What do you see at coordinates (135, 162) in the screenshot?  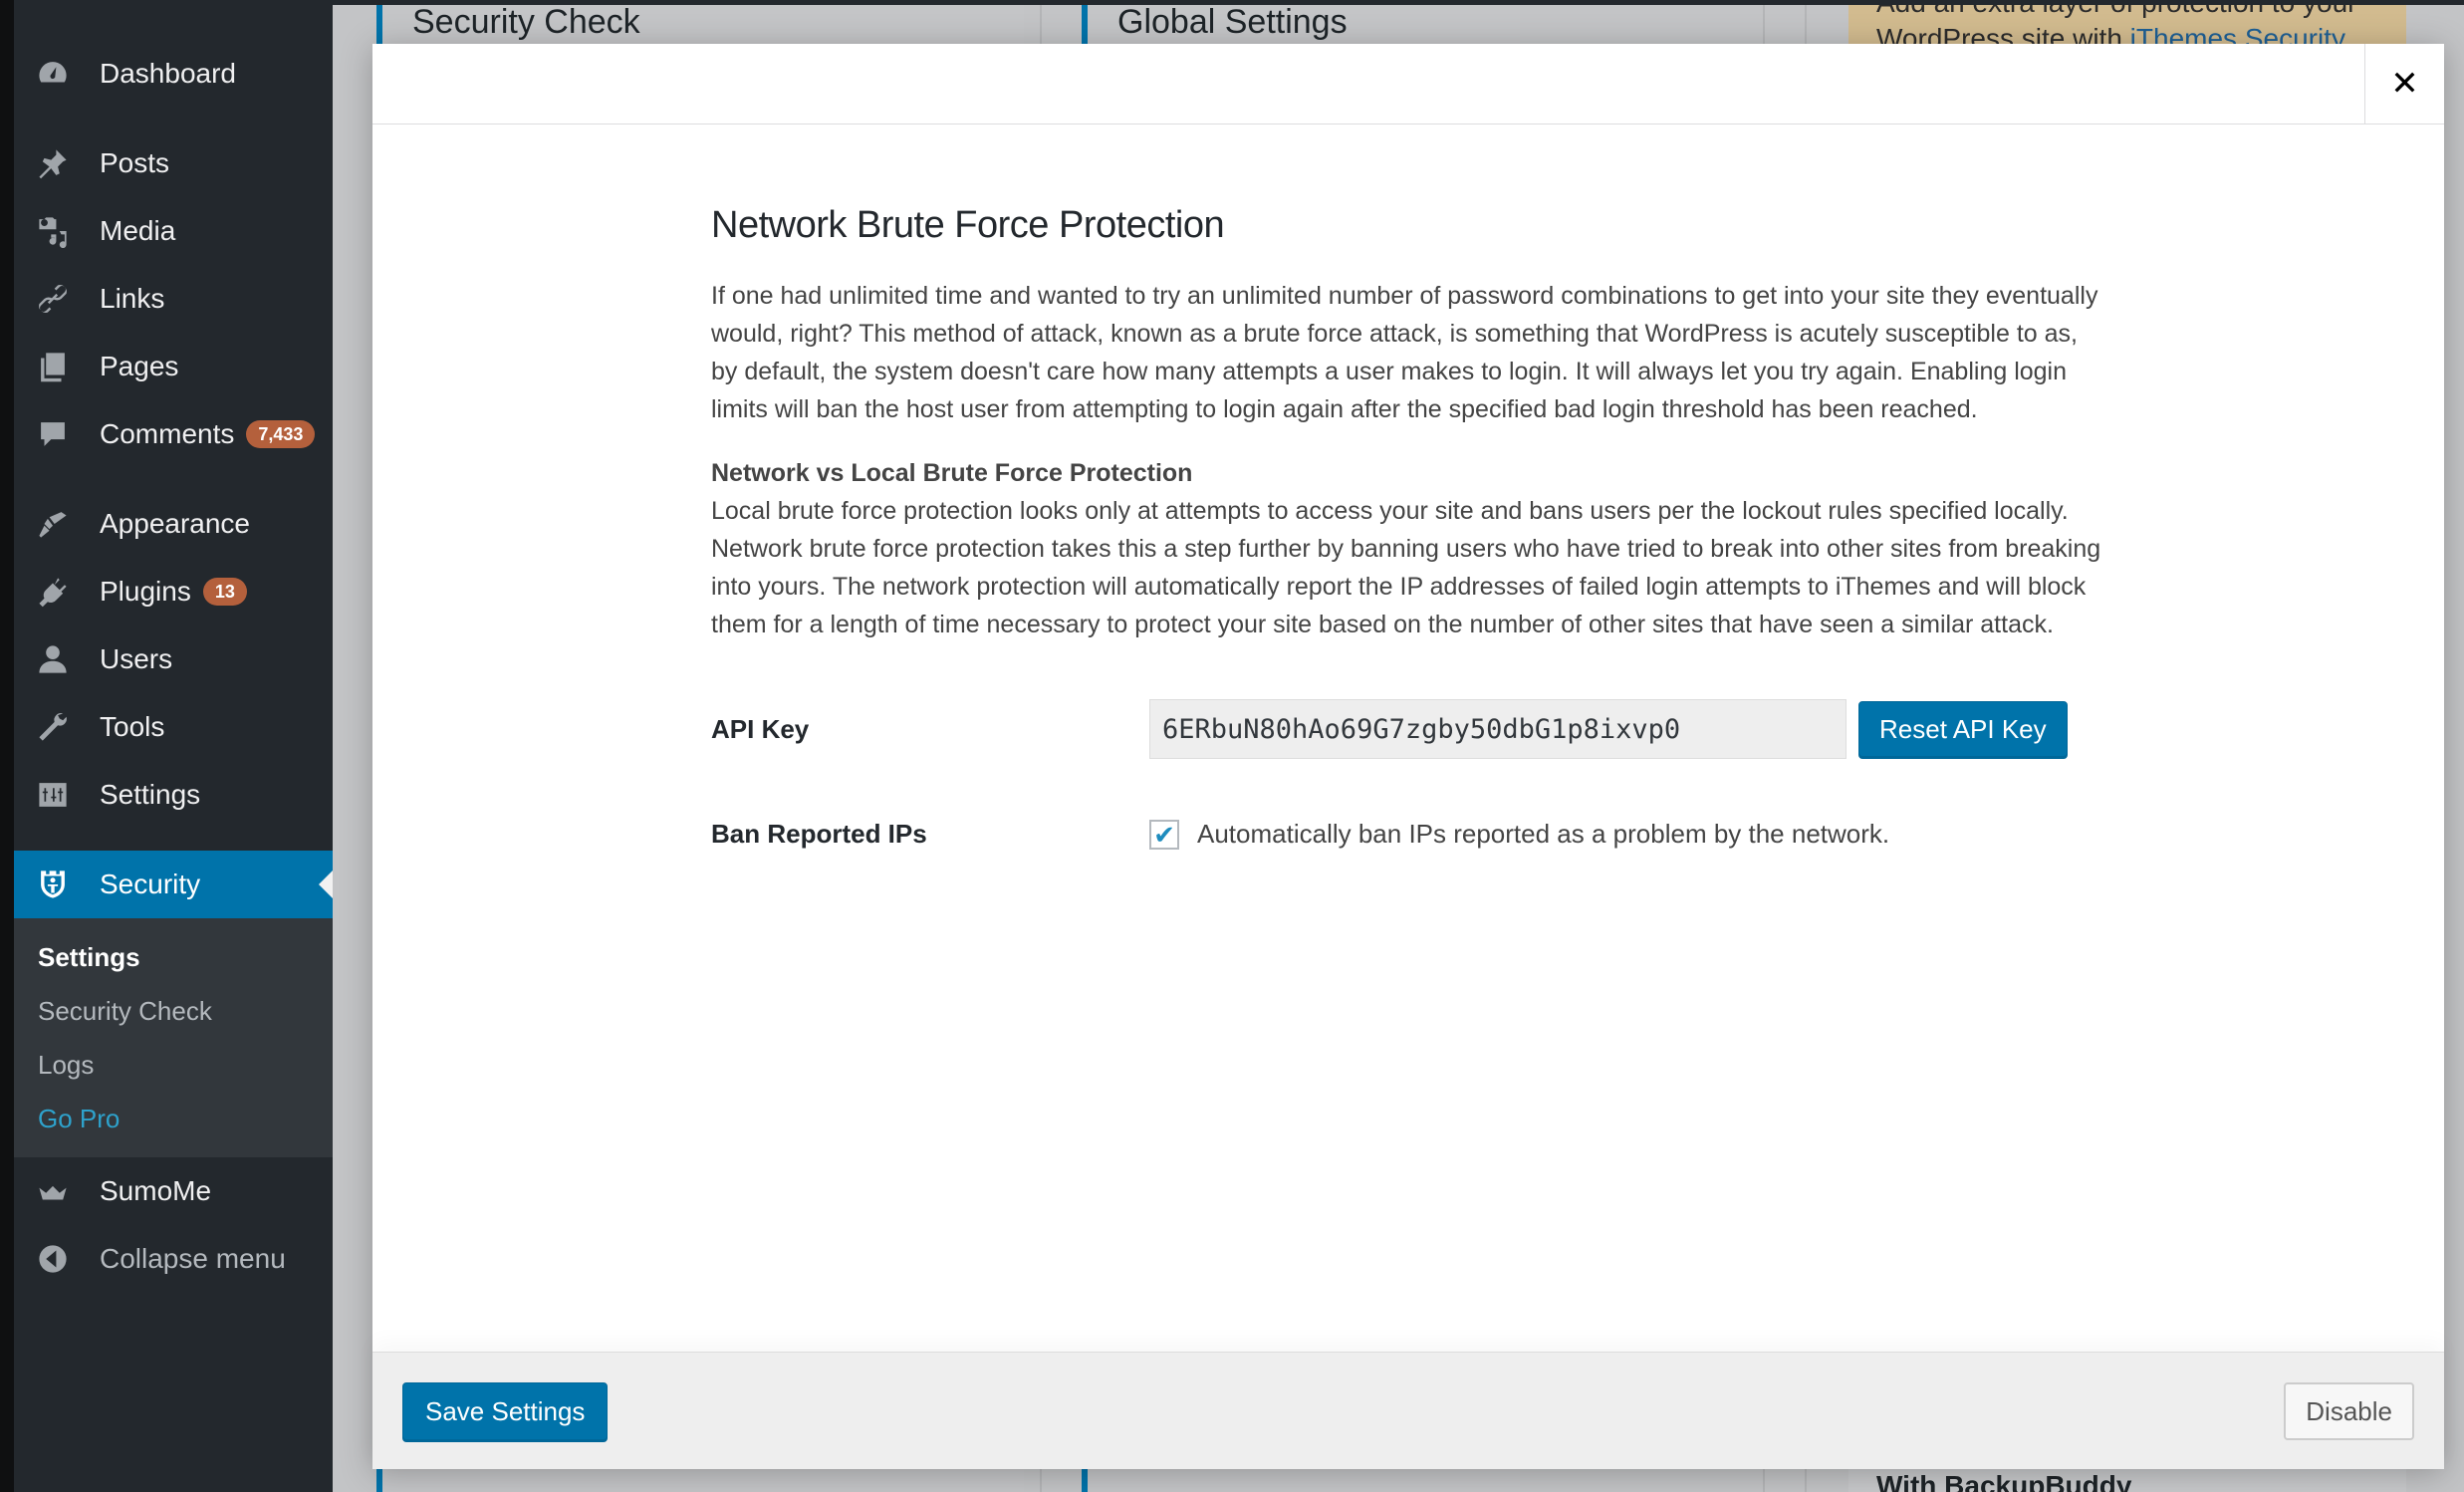 I see `sidebar-item-label: Posts` at bounding box center [135, 162].